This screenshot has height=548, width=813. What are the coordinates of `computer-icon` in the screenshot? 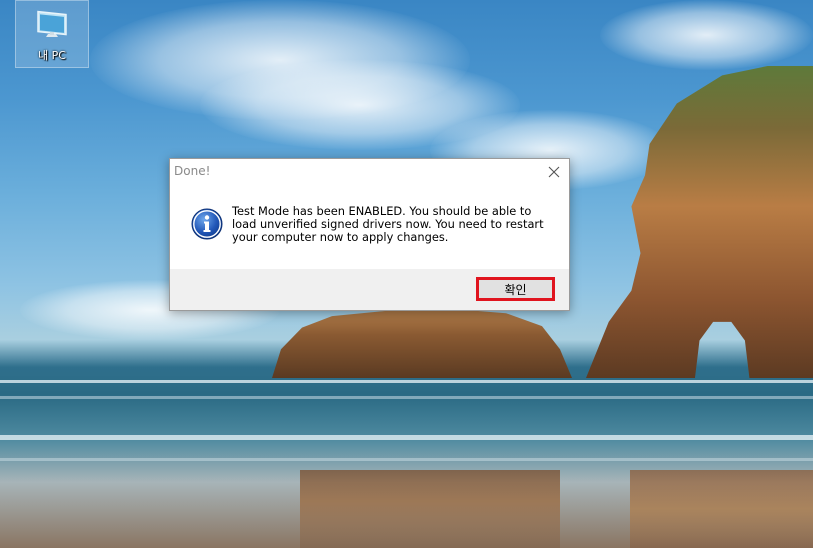 It's located at (52, 23).